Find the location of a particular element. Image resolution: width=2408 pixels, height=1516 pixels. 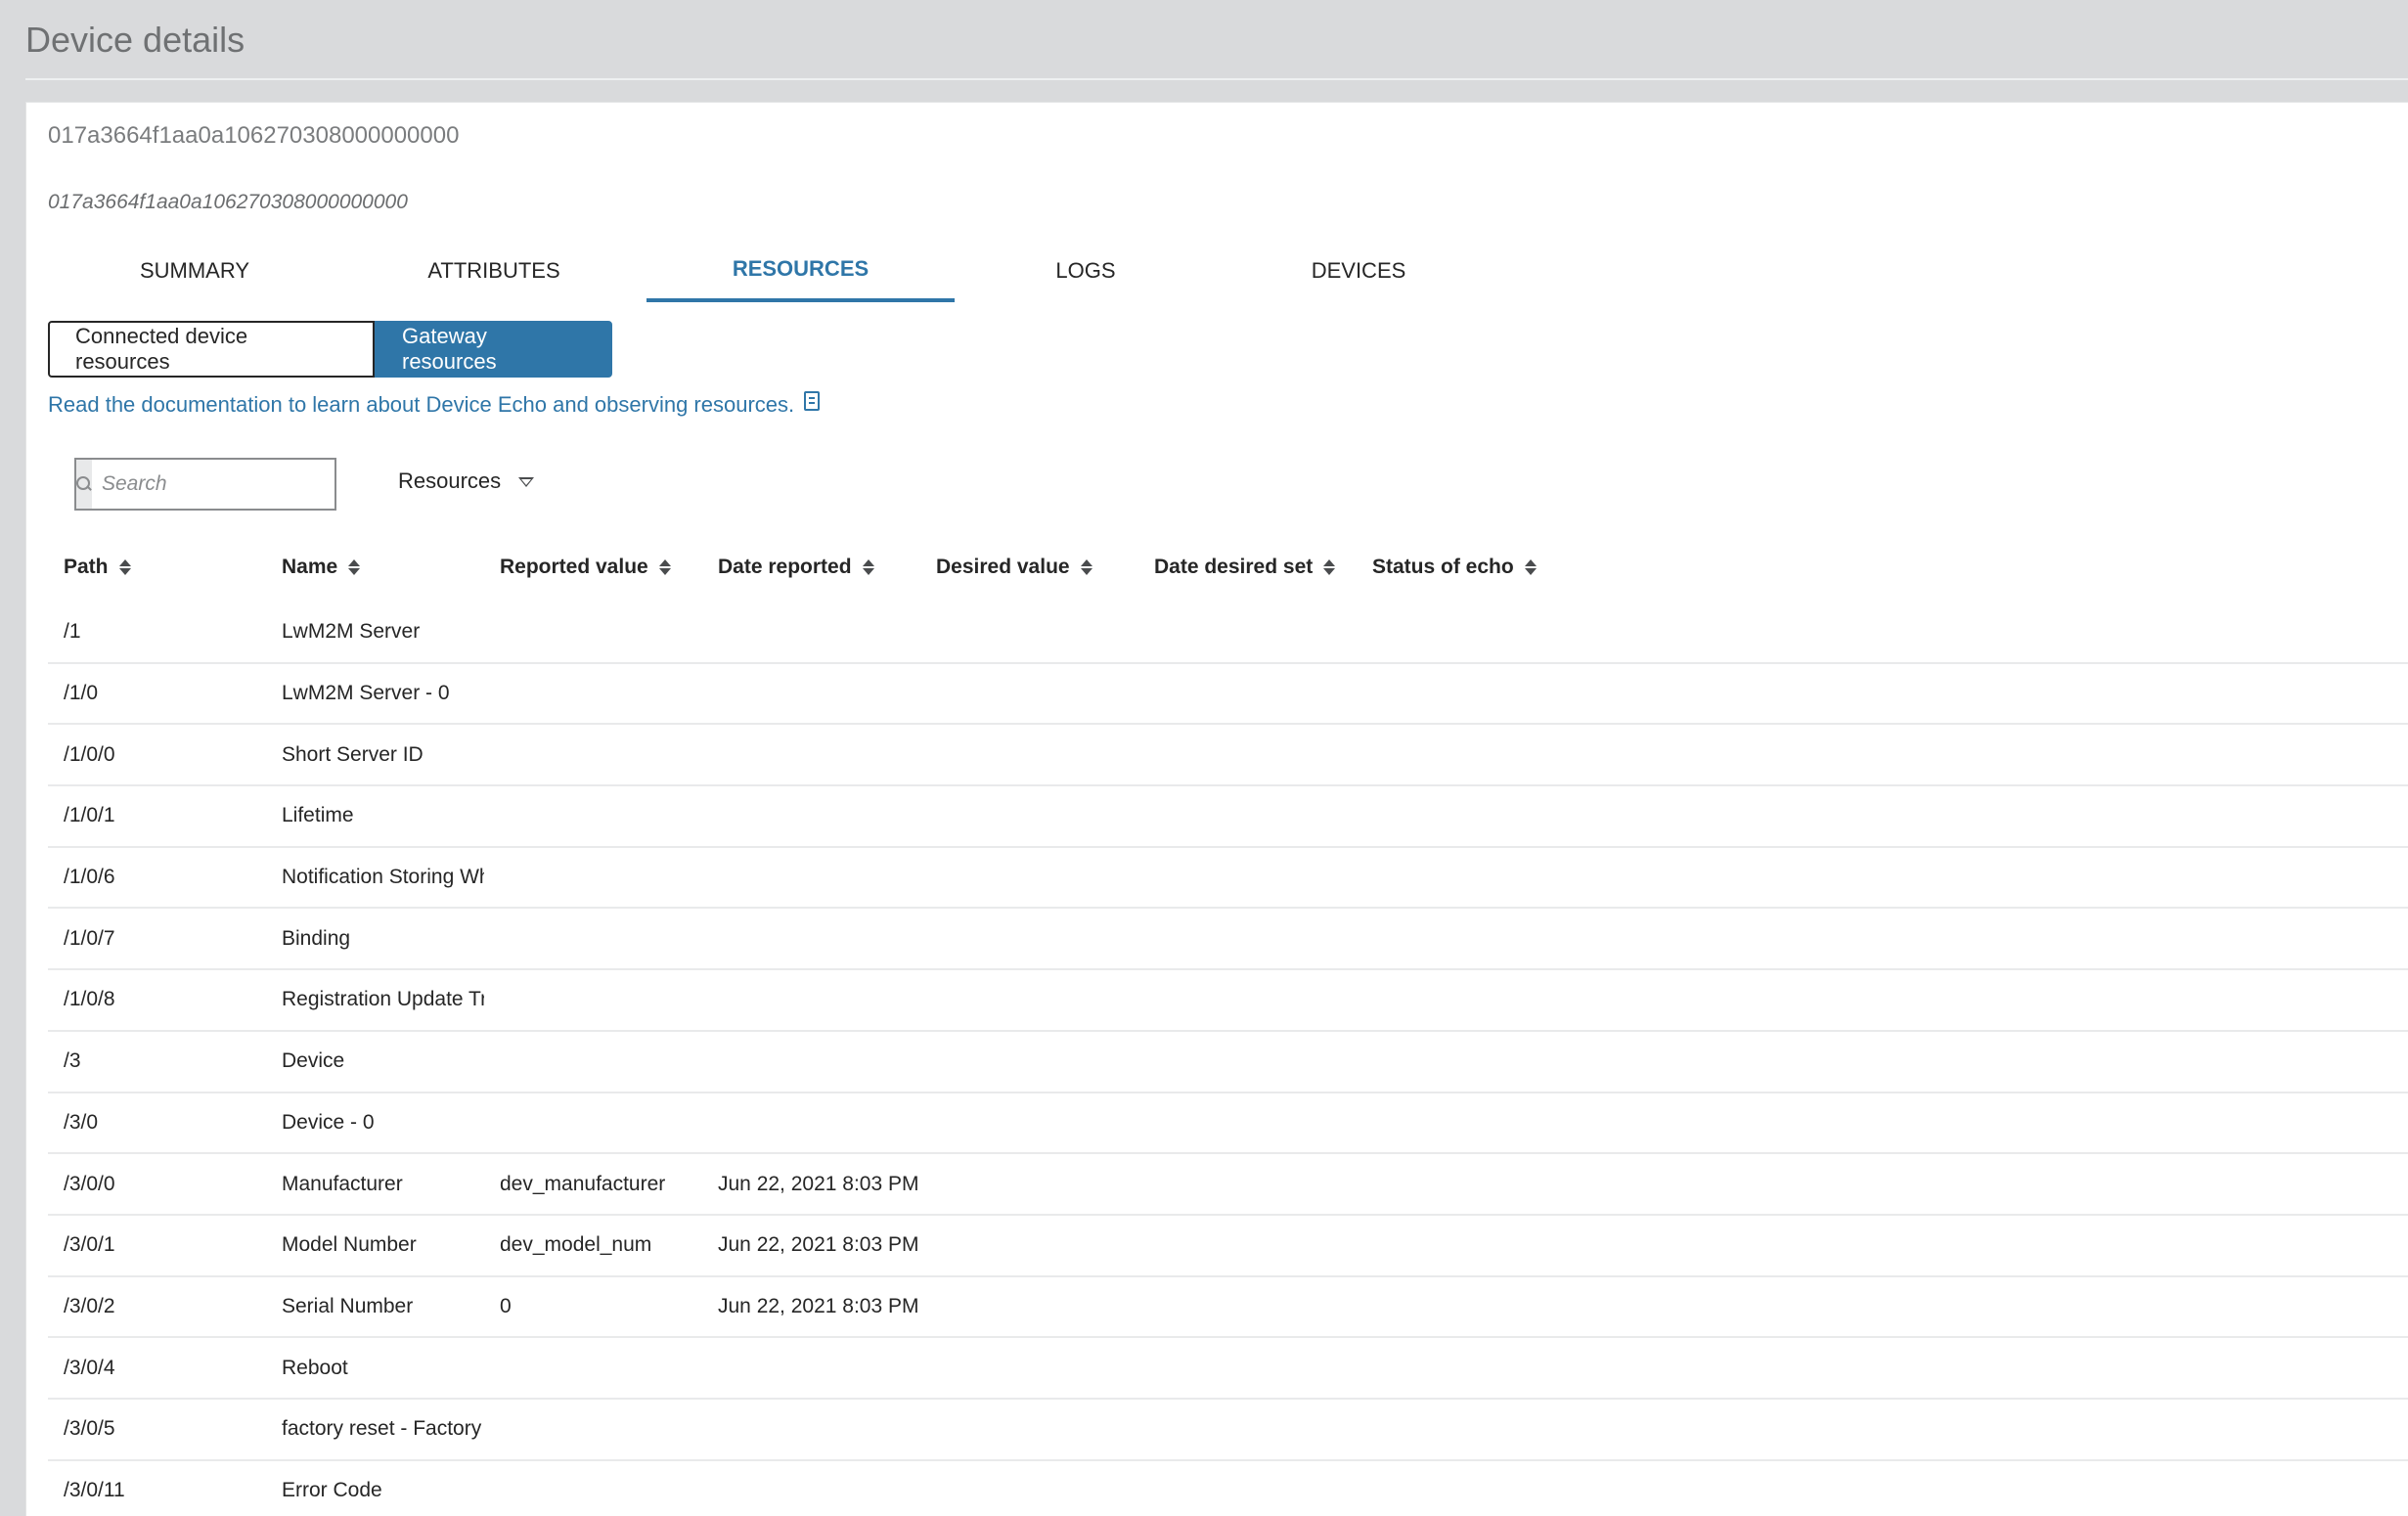

device-subtitle: 017a3664f1aa0a106270308000000000 is located at coordinates (228, 202).